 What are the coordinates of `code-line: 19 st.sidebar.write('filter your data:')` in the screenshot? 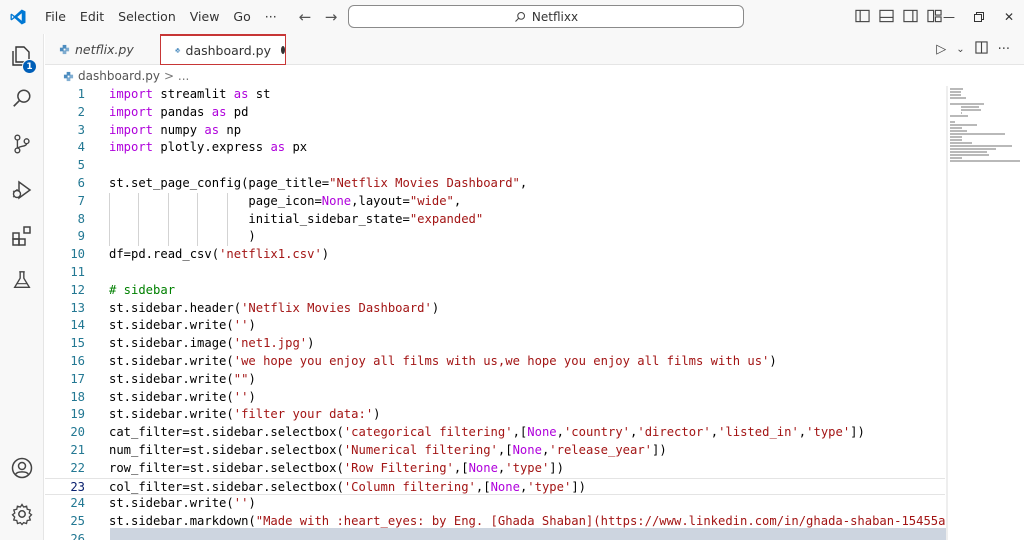 It's located at (495, 415).